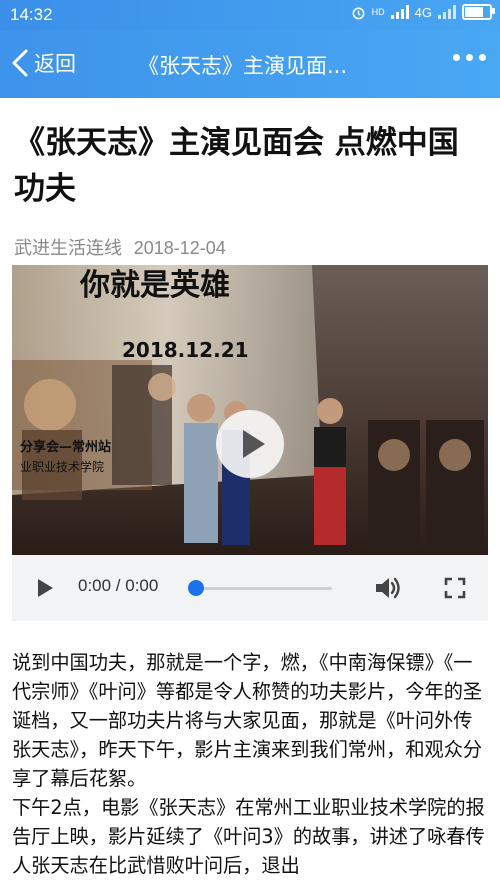  What do you see at coordinates (118, 585) in the screenshot?
I see `video-time: 0:00 / 0:00` at bounding box center [118, 585].